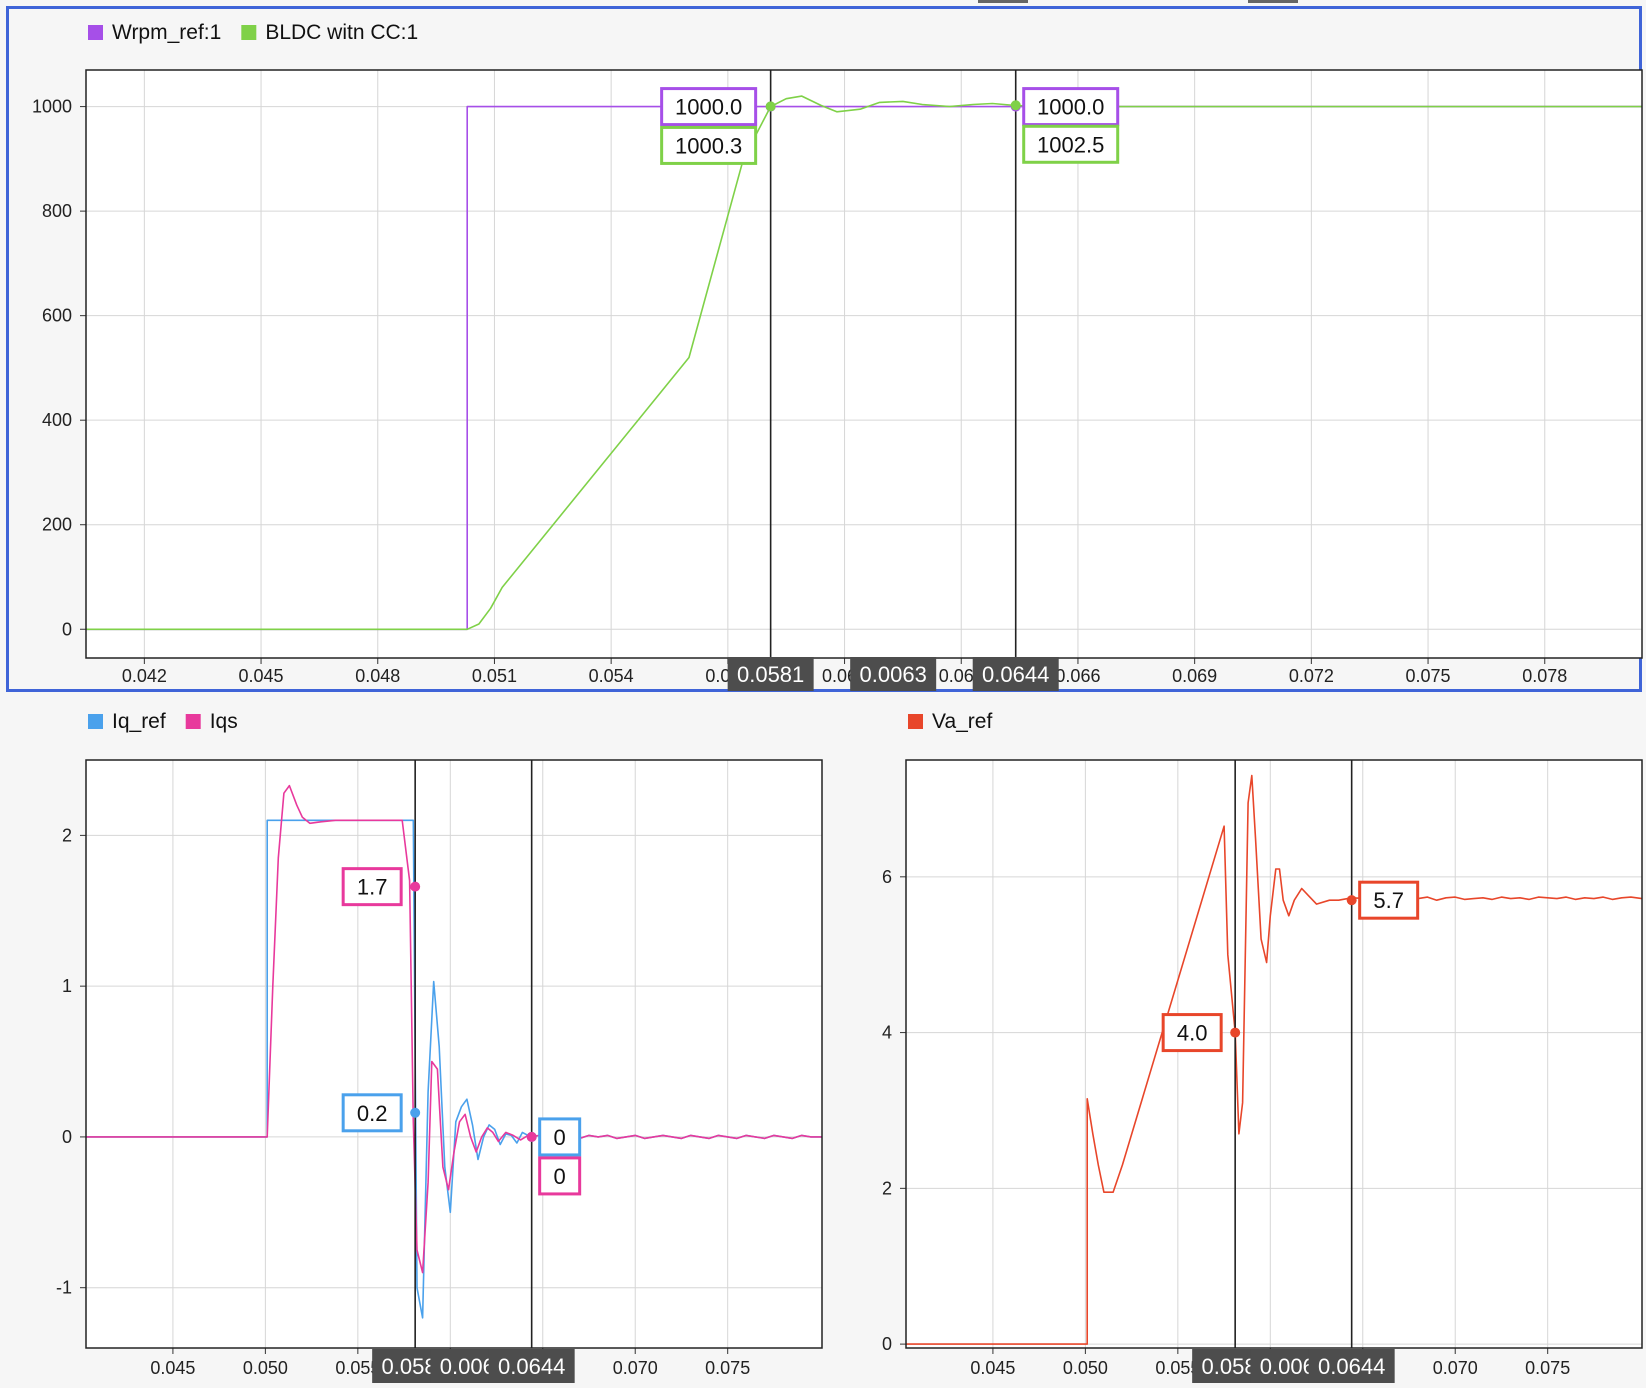 The width and height of the screenshot is (1646, 1388). I want to click on y-tick-label: 6, so click(887, 877).